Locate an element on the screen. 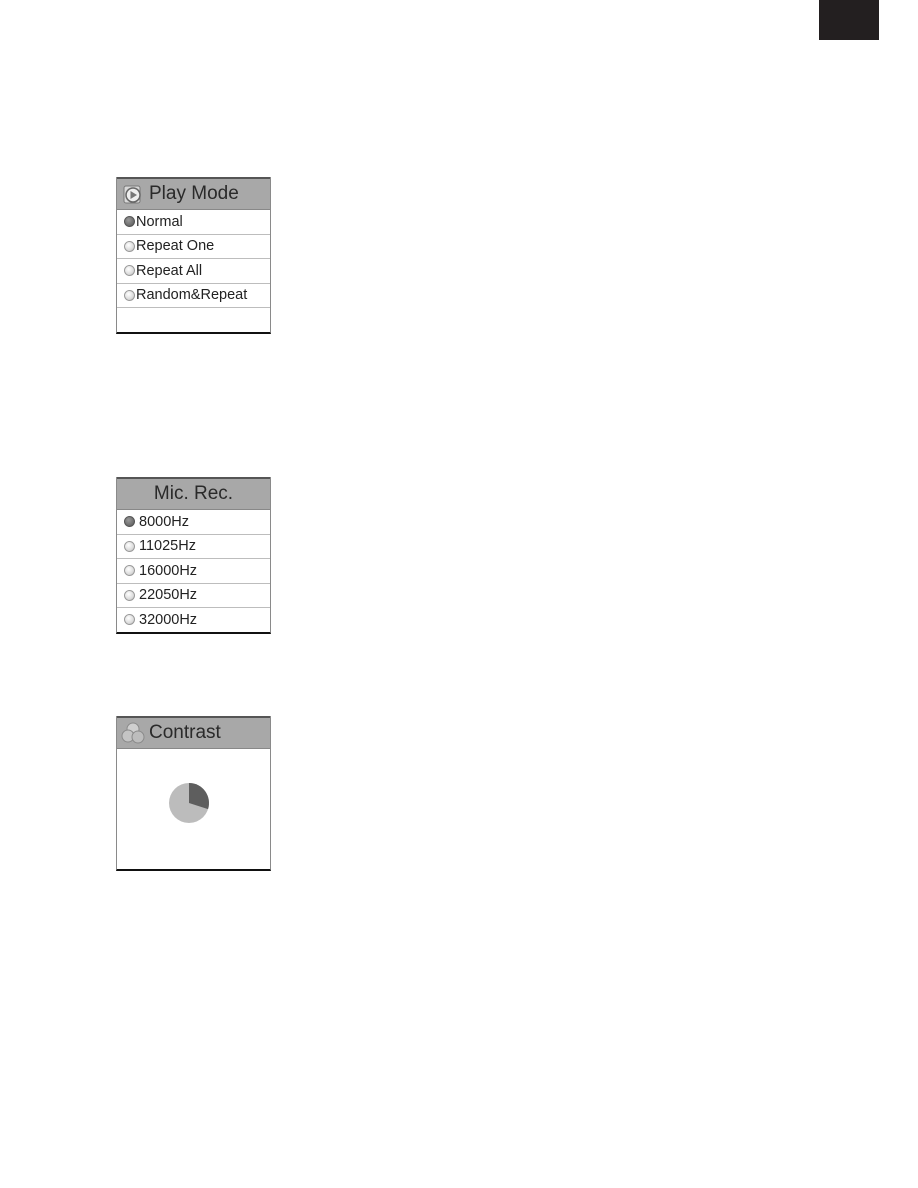 This screenshot has width=918, height=1188. mic-rec-option-16000: 16000Hz is located at coordinates (193, 571).